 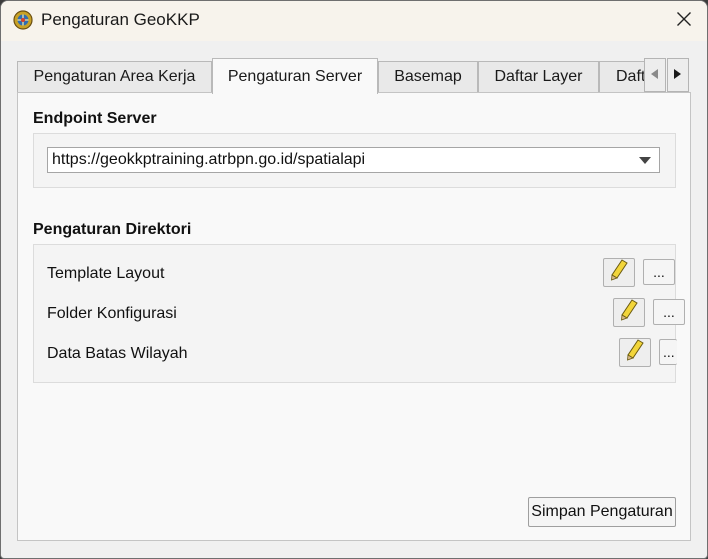 I want to click on folder-konfigurasi-edit-button, so click(x=629, y=312).